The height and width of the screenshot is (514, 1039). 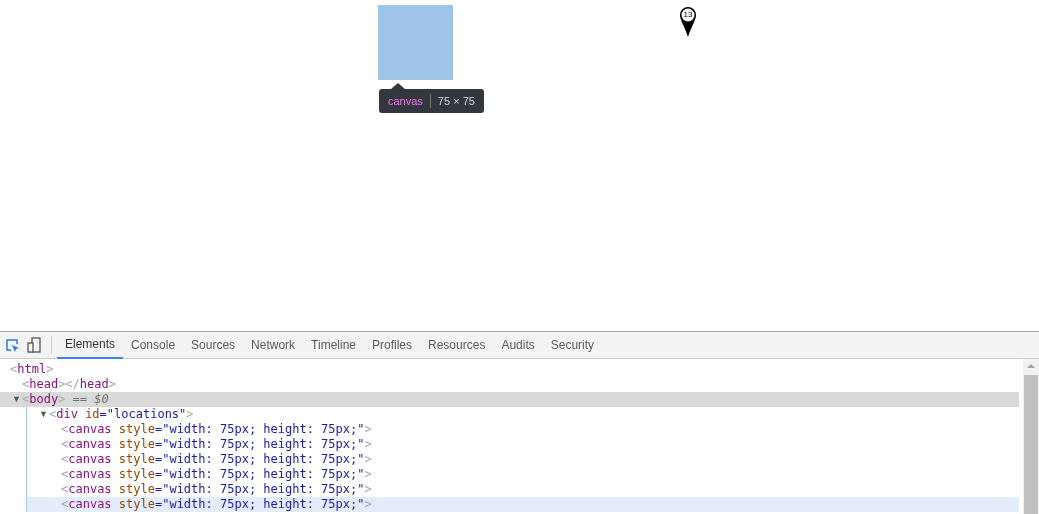 I want to click on dom-node-text: <html>, so click(x=32, y=369).